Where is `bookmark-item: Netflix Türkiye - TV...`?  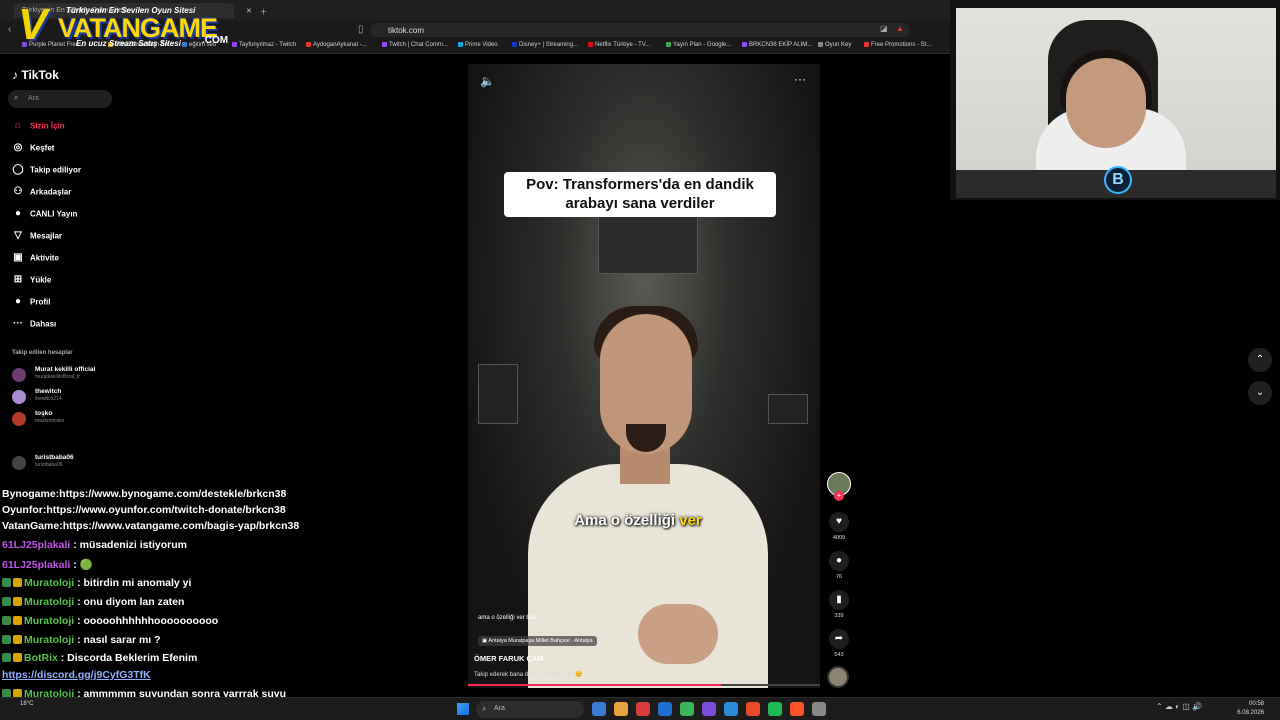 bookmark-item: Netflix Türkiye - TV... is located at coordinates (619, 45).